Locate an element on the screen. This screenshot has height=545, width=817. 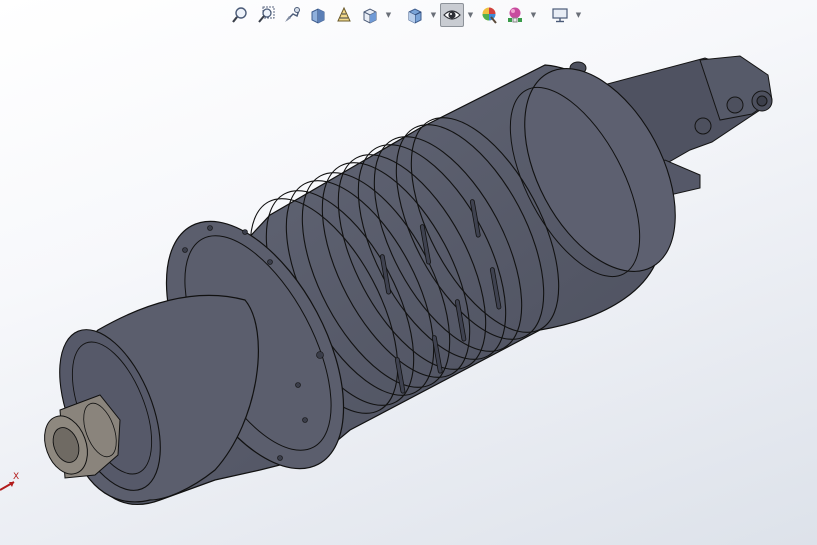
triad-x-label: X is located at coordinates (16, 477).